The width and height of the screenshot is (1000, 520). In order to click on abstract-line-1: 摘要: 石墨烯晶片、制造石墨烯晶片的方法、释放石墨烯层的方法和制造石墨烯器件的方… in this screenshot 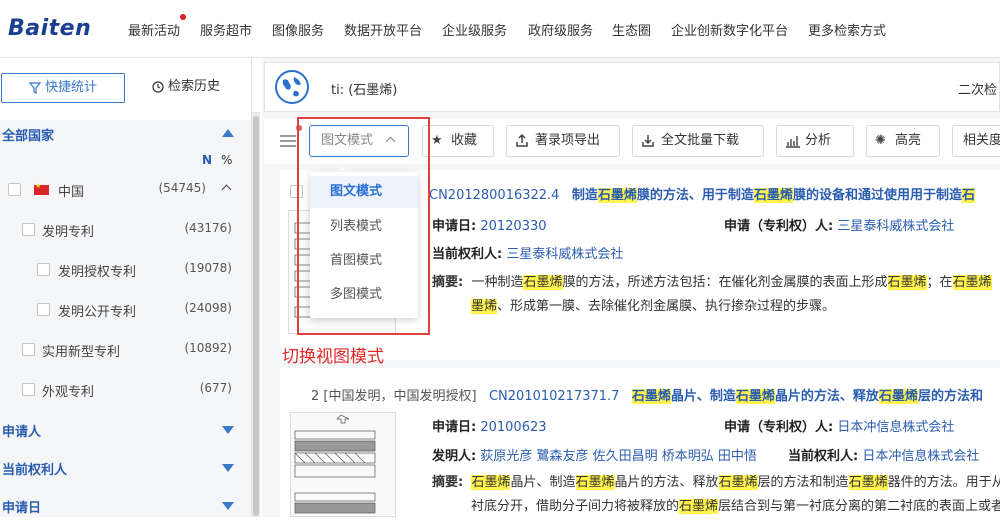, I will do `click(716, 483)`.